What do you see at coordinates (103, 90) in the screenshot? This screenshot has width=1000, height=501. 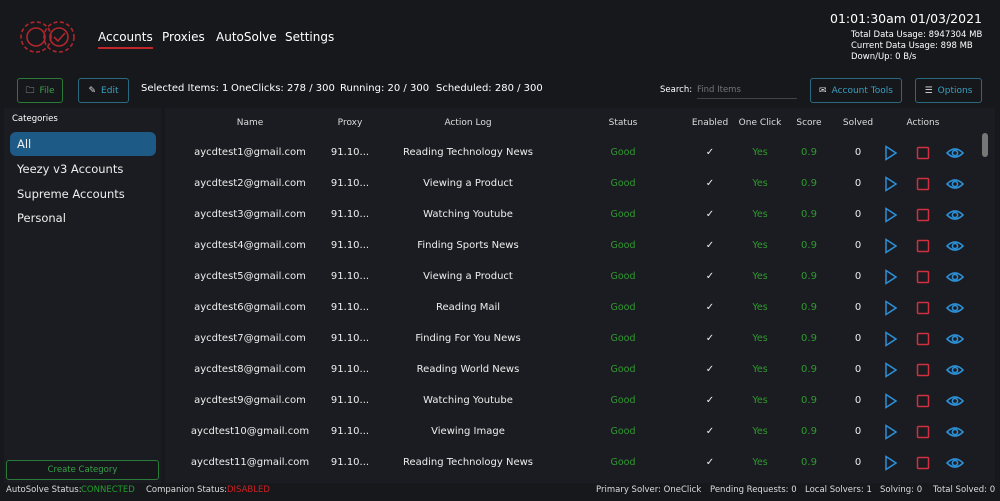 I see `edit-button: ✎ Edit` at bounding box center [103, 90].